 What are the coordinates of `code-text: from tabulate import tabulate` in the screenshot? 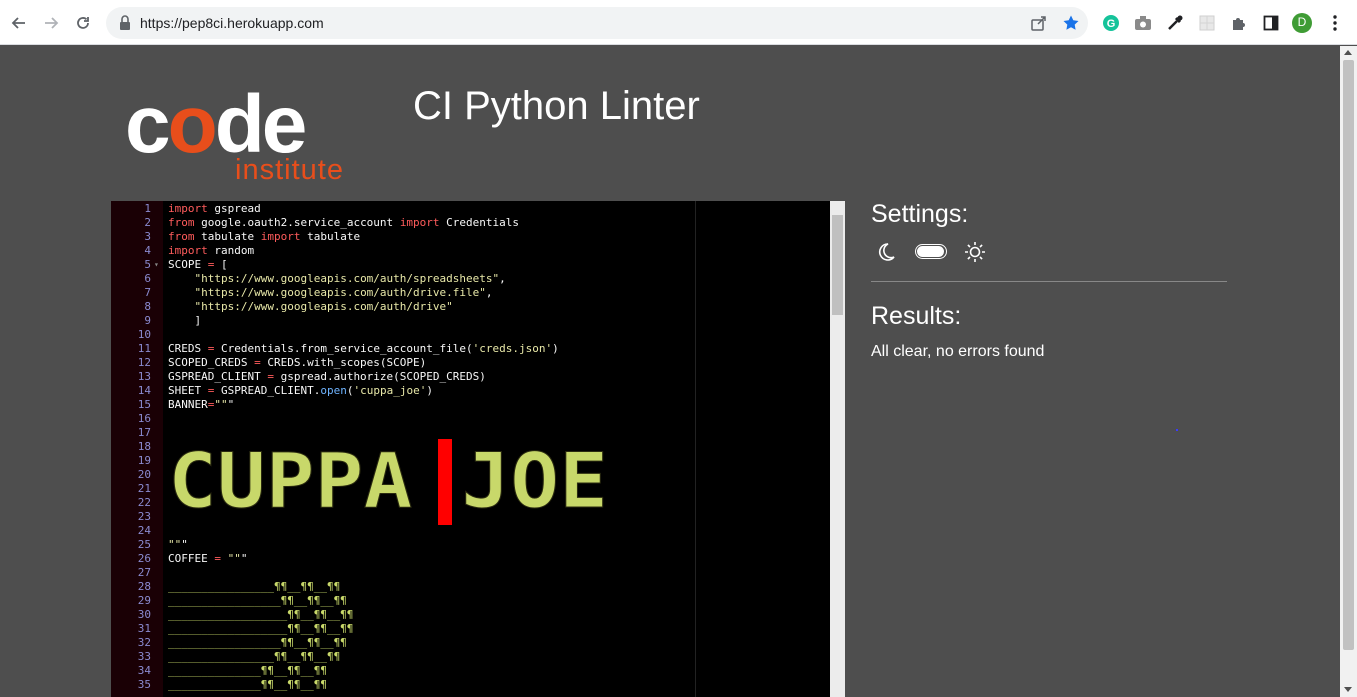 It's located at (264, 236).